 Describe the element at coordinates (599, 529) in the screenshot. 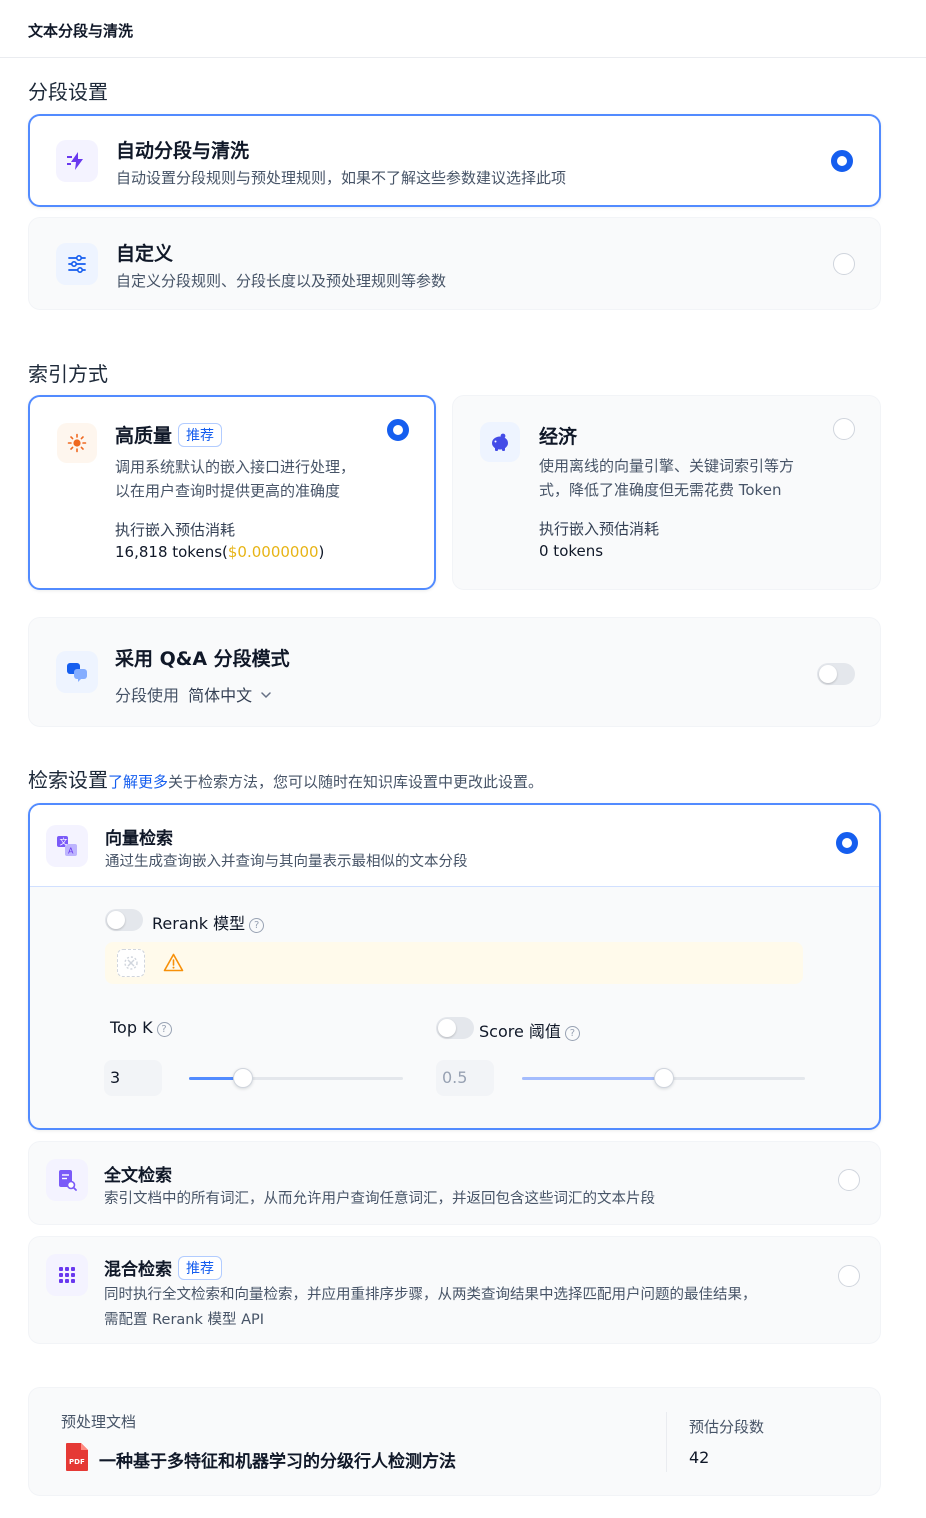

I see `economy-cost-label: 执行嵌入预估消耗` at that location.